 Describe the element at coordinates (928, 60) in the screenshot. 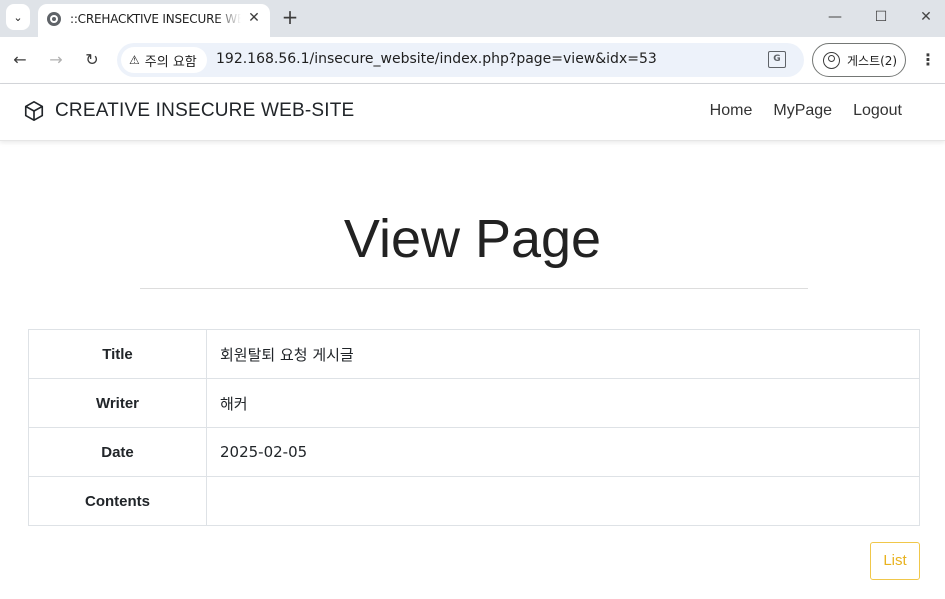

I see `more-vert-icon: ⋮` at that location.